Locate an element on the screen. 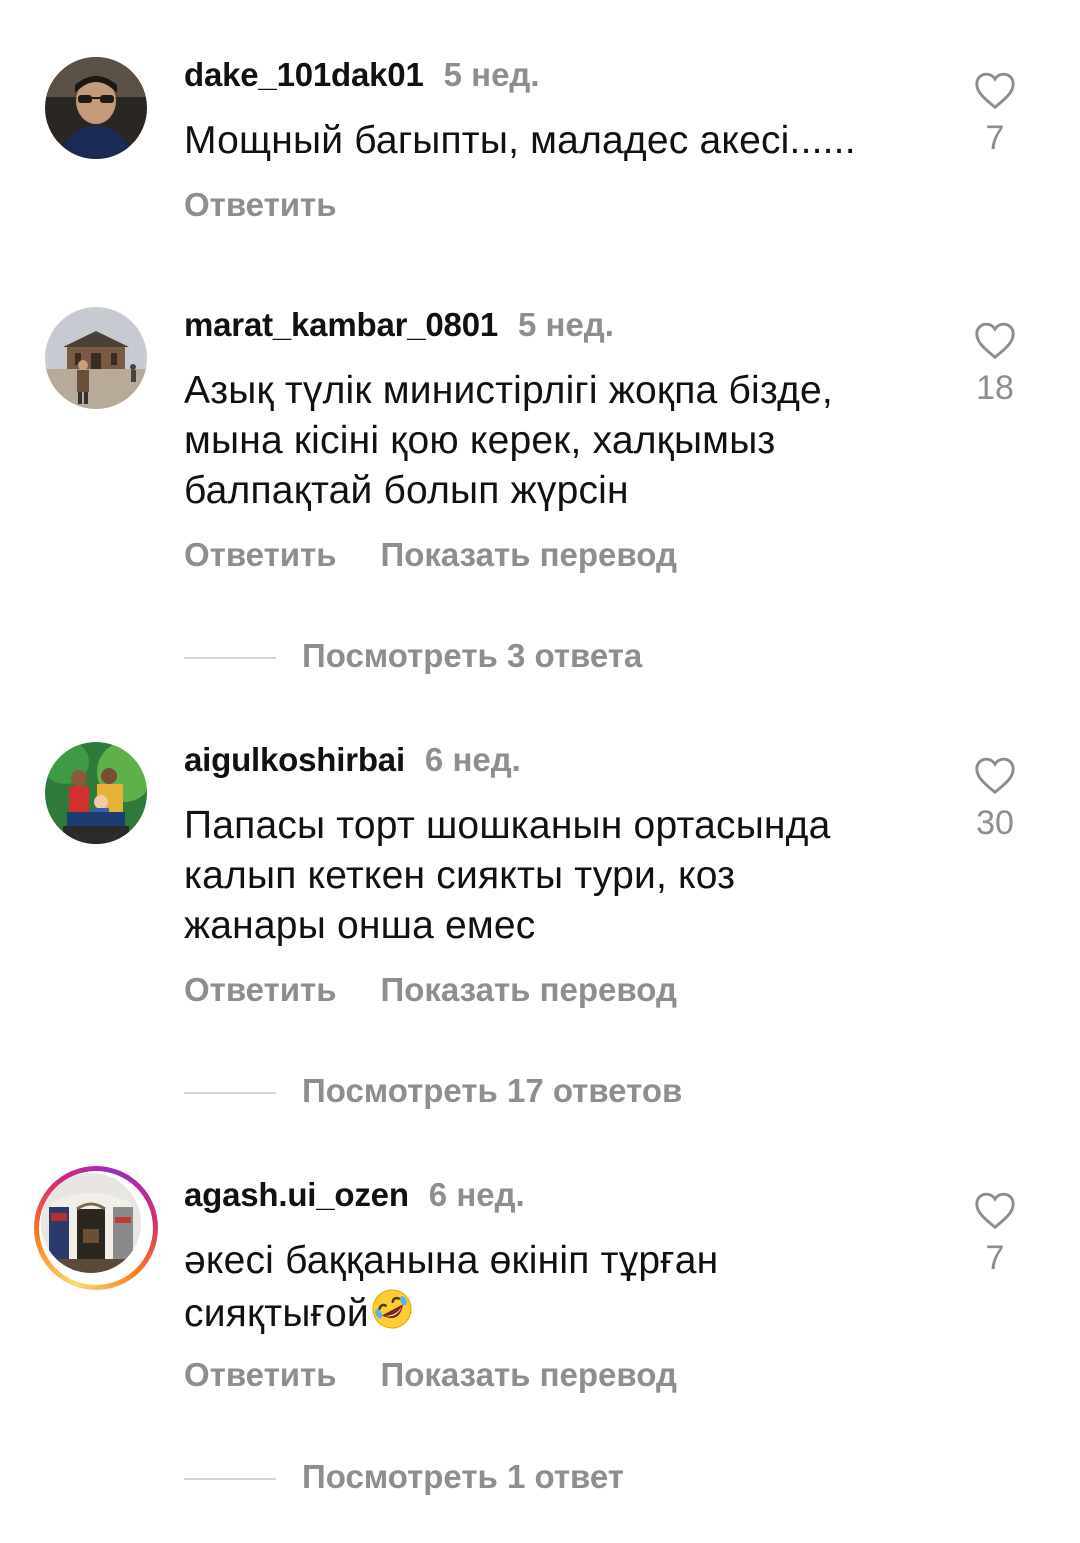 This screenshot has height=1543, width=1080. replies-divider-line is located at coordinates (230, 1479).